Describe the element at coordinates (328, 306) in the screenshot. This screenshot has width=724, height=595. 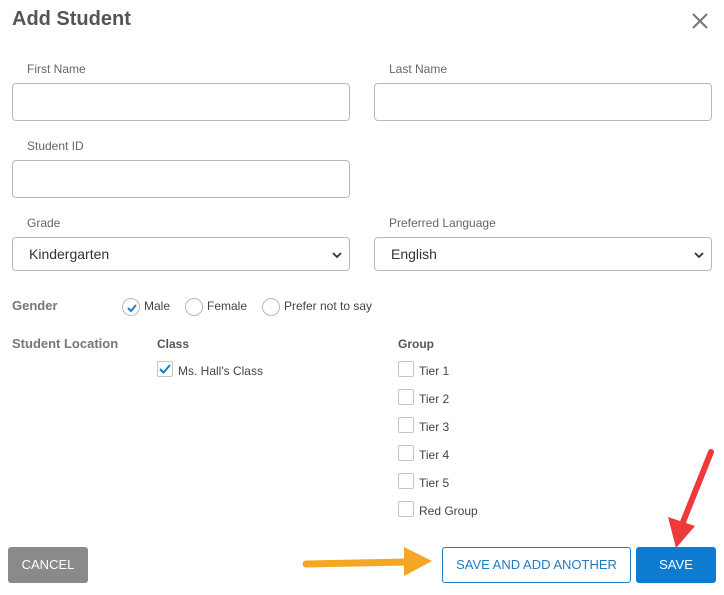
I see `gender-option-label: Prefer not to say` at that location.